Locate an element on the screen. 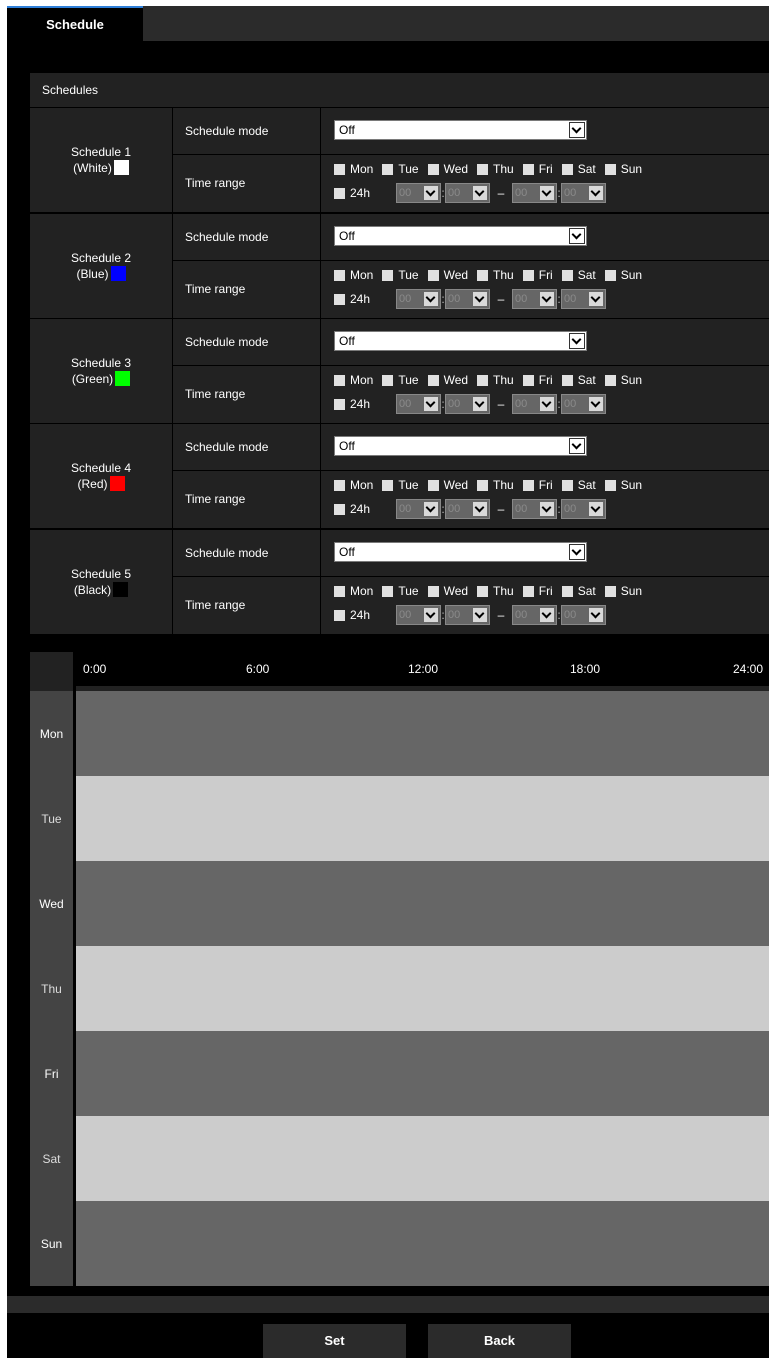 Image resolution: width=769 pixels, height=1358 pixels. set-button: Set is located at coordinates (334, 1341).